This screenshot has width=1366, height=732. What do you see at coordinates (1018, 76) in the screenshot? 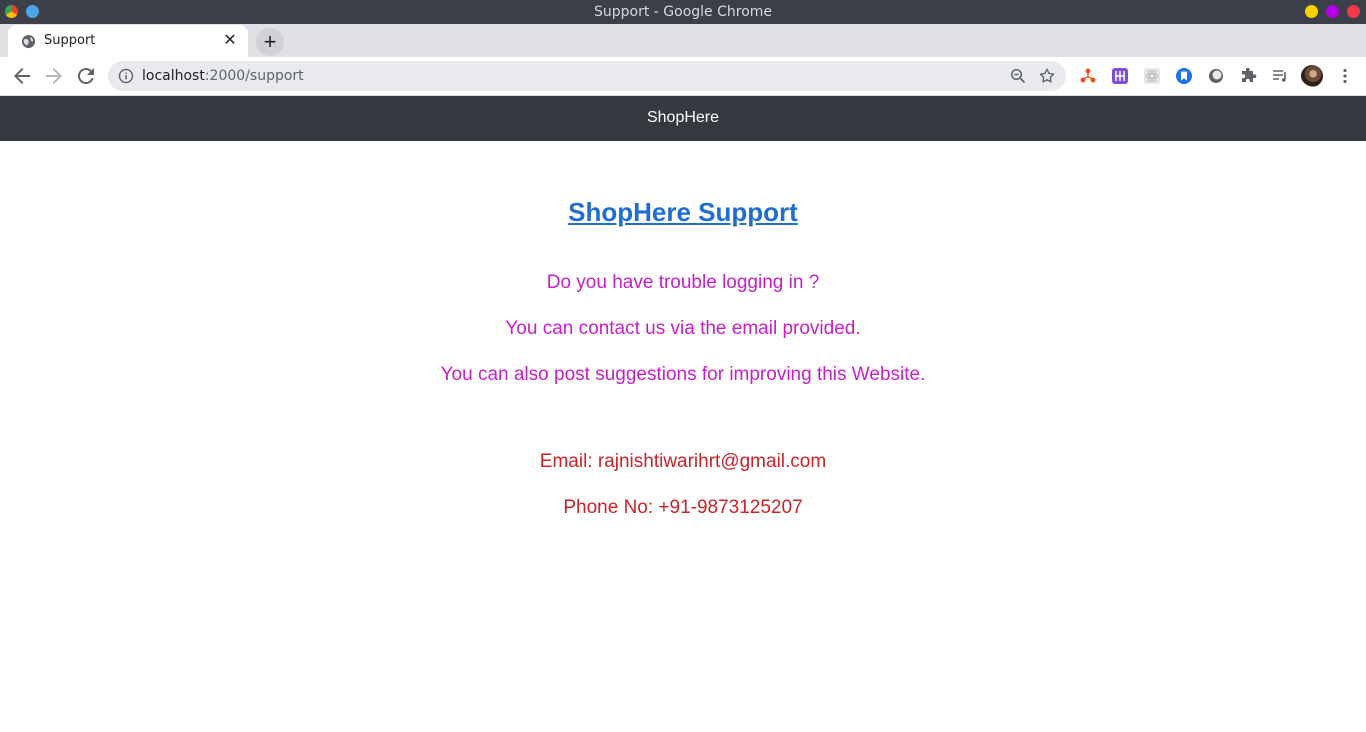
I see `zoom-icon` at bounding box center [1018, 76].